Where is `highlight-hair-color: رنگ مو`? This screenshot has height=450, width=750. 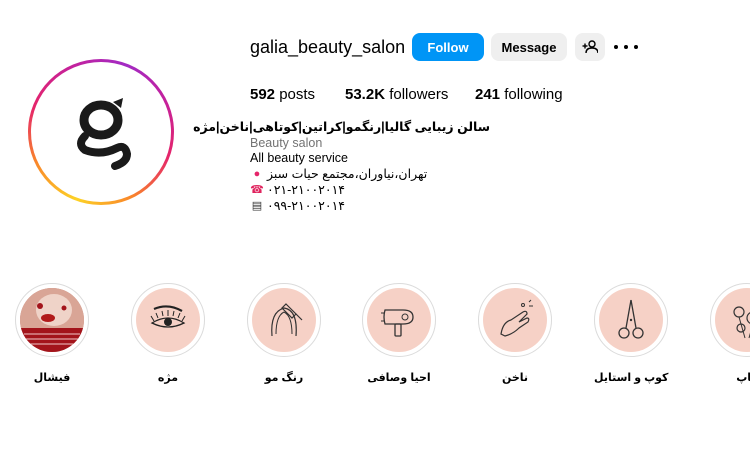 highlight-hair-color: رنگ مو is located at coordinates (284, 333).